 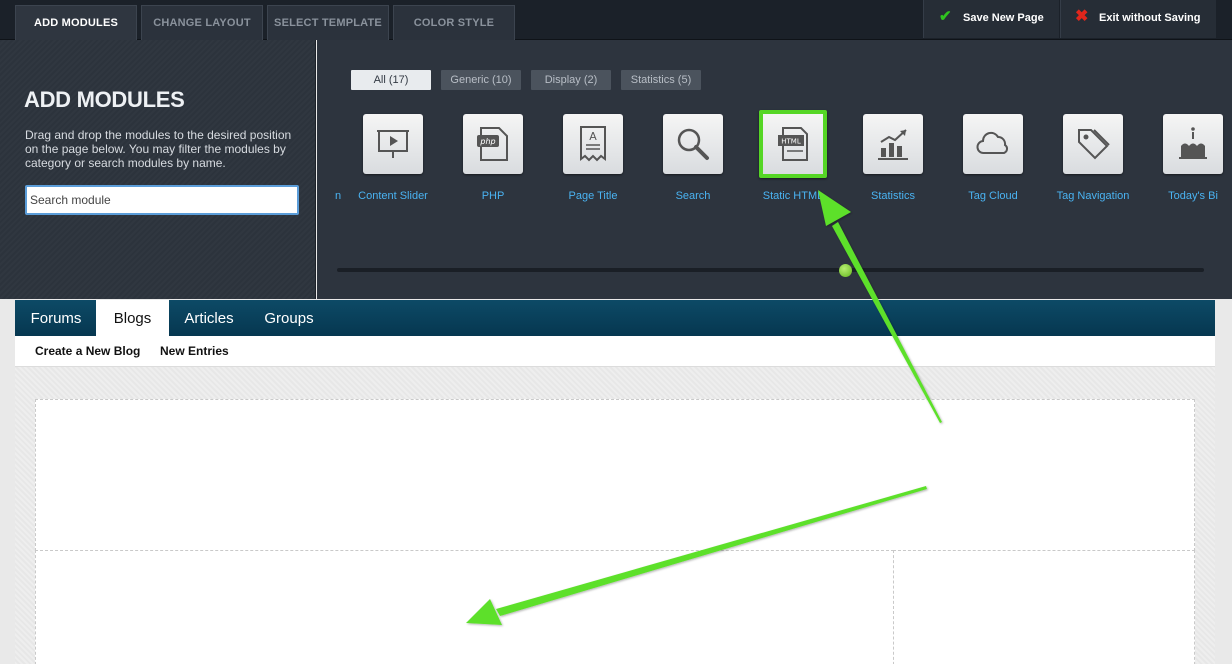 What do you see at coordinates (693, 196) in the screenshot?
I see `module-label: Search` at bounding box center [693, 196].